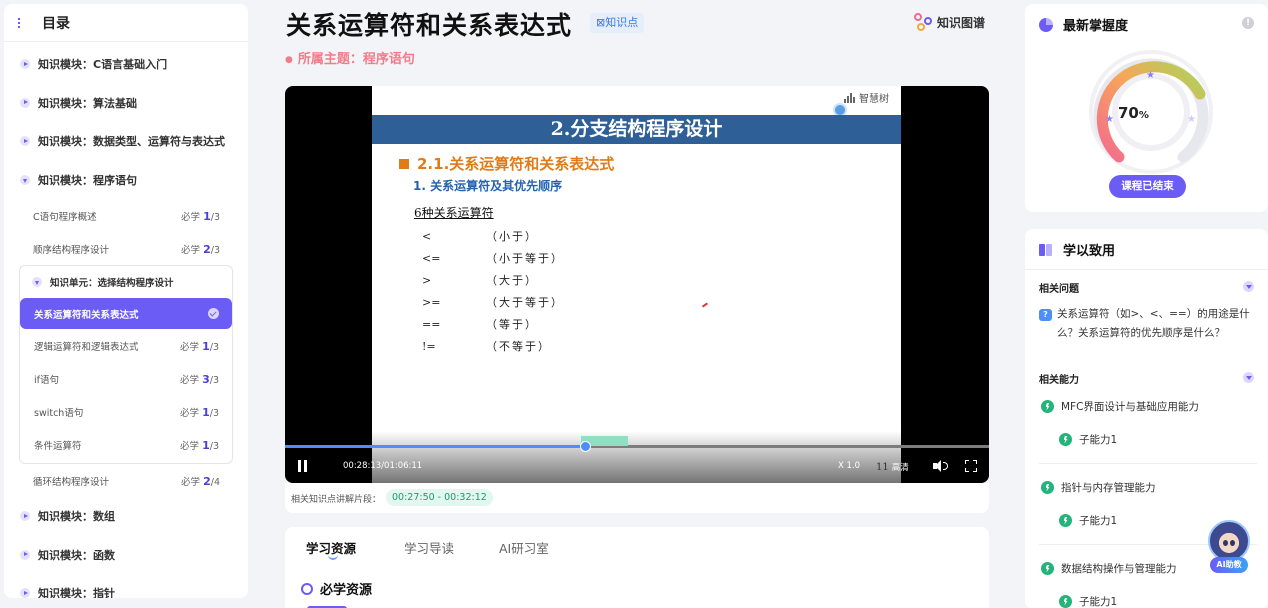 Image resolution: width=1268 pixels, height=608 pixels. I want to click on quality-button: 11 高清, so click(892, 467).